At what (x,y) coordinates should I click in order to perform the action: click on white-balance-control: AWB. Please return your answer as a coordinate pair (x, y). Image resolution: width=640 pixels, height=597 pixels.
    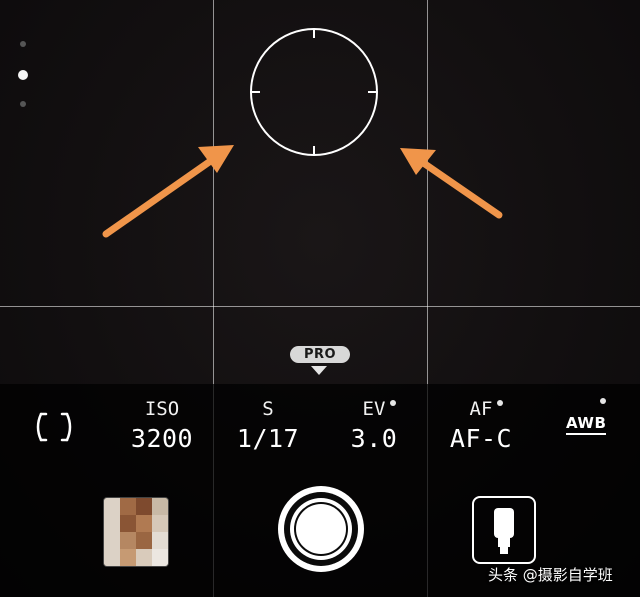
    Looking at the image, I should click on (586, 424).